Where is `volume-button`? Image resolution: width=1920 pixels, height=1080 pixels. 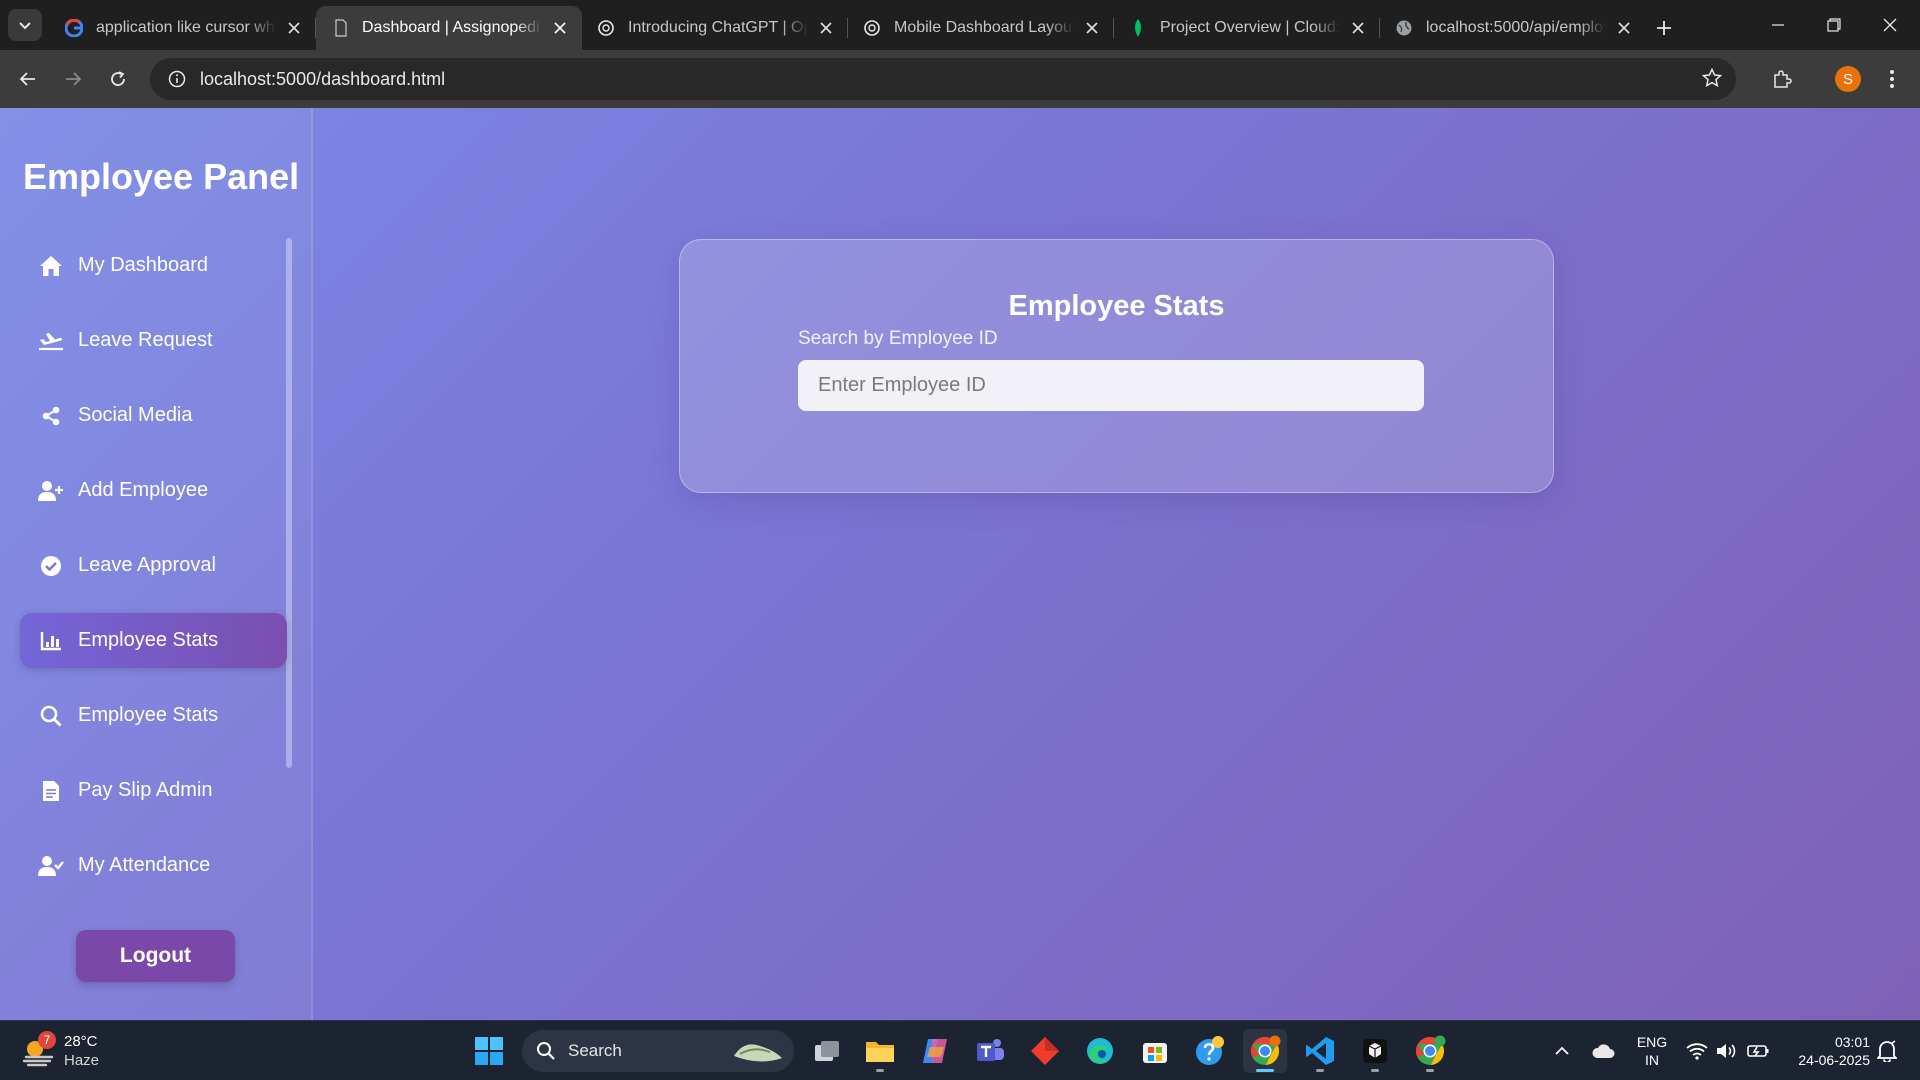
volume-button is located at coordinates (1727, 1050).